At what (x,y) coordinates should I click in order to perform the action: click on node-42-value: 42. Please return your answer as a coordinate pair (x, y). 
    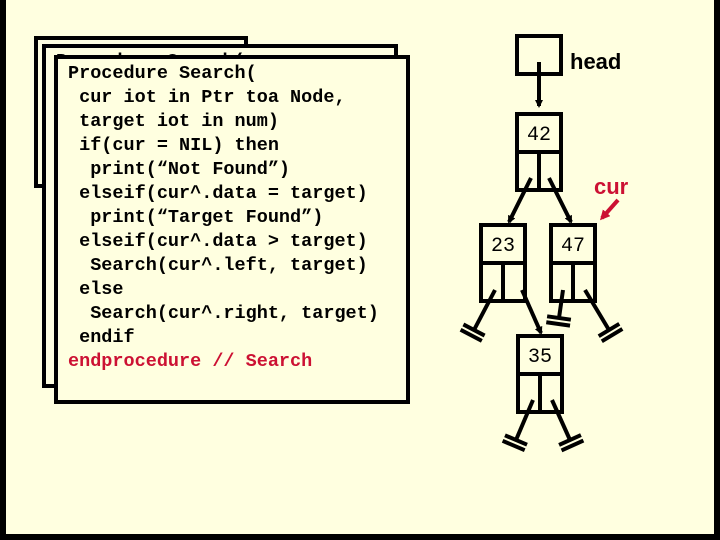
    Looking at the image, I should click on (539, 135).